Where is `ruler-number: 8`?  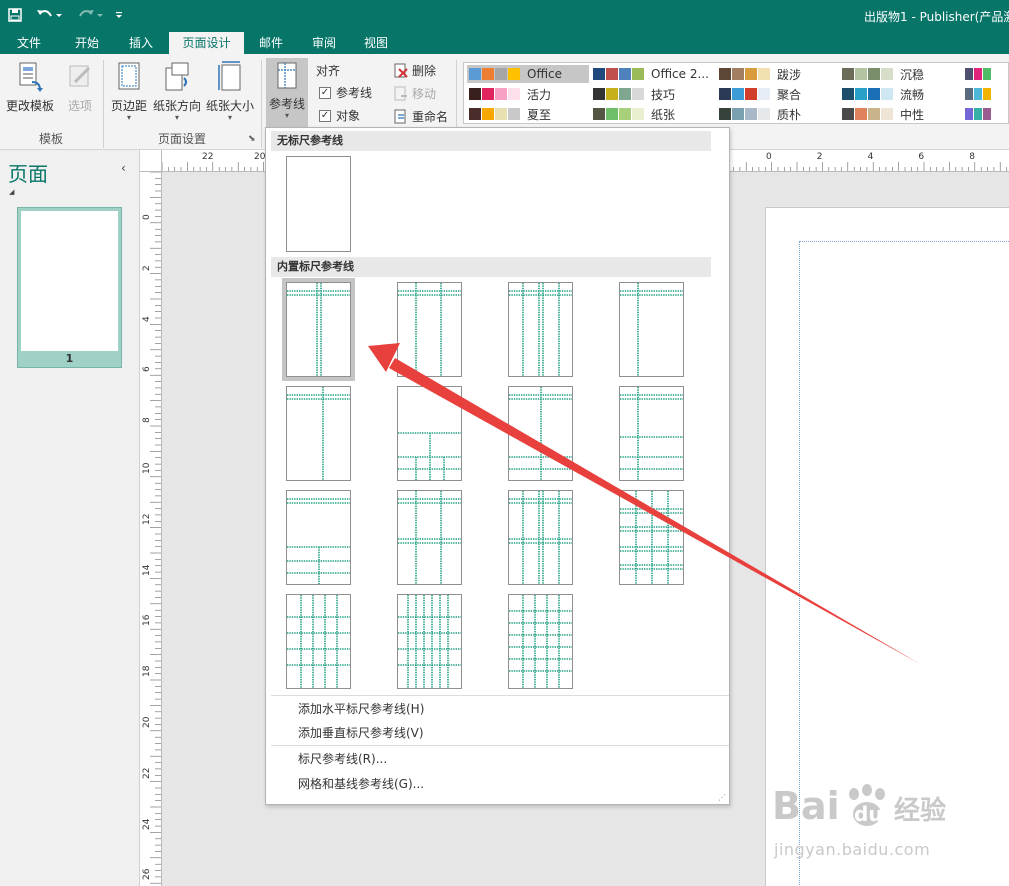
ruler-number: 8 is located at coordinates (147, 420).